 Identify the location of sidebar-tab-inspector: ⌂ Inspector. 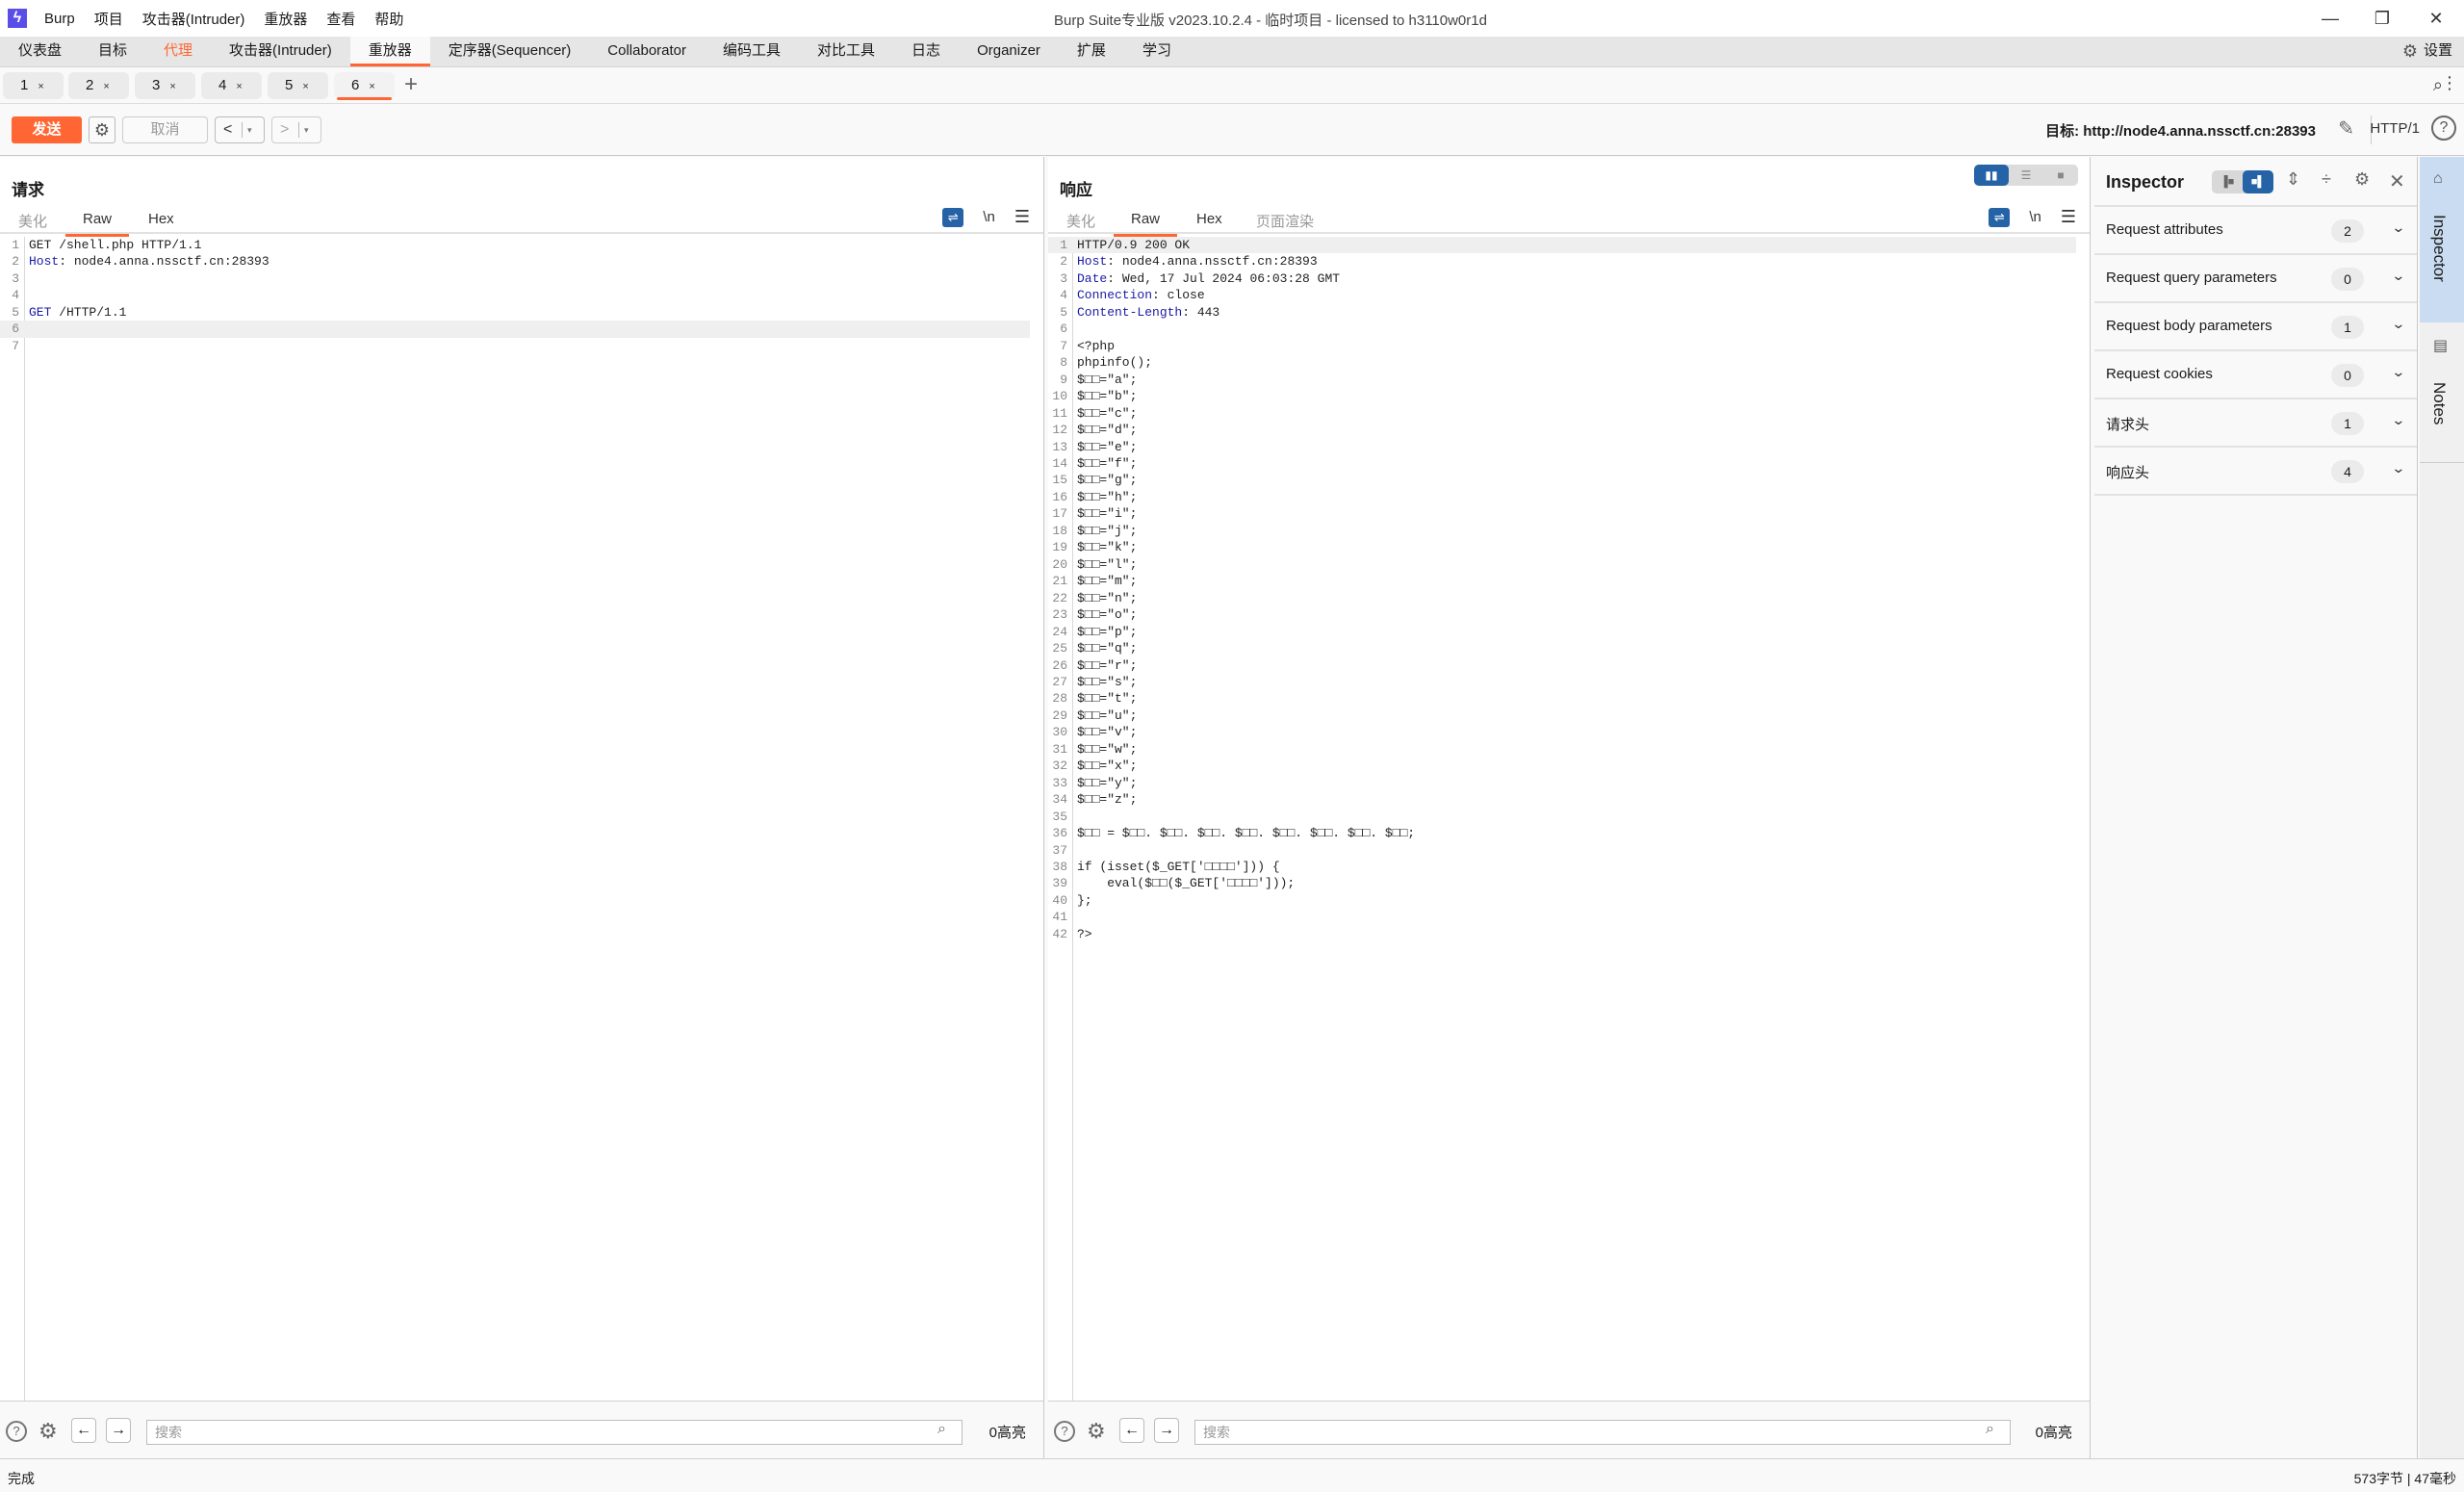
(2442, 239).